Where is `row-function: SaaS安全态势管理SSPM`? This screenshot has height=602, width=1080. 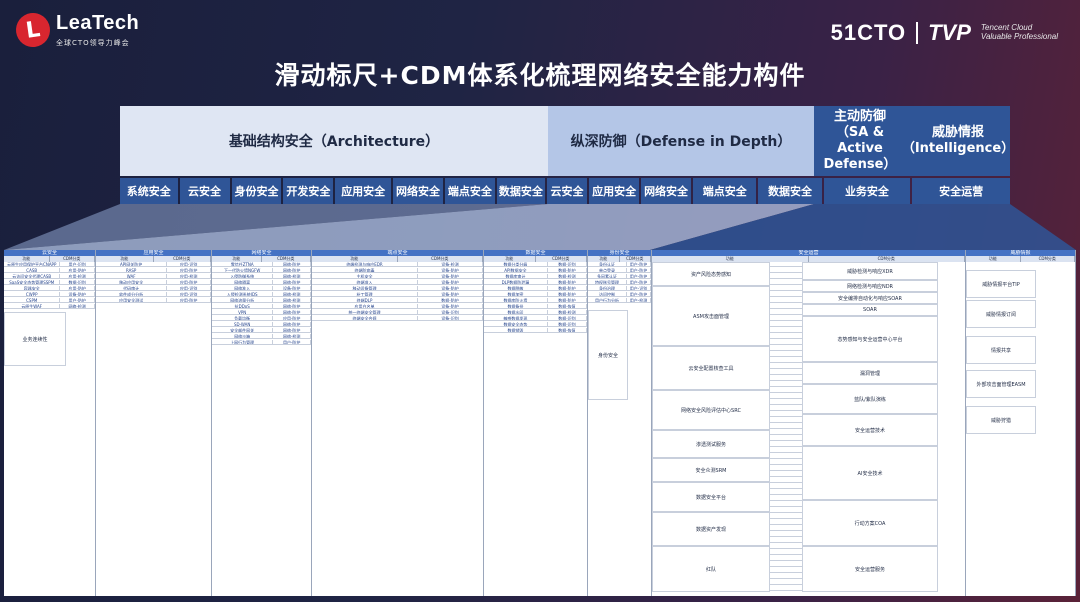
row-function: SaaS安全态势管理SSPM is located at coordinates (32, 282).